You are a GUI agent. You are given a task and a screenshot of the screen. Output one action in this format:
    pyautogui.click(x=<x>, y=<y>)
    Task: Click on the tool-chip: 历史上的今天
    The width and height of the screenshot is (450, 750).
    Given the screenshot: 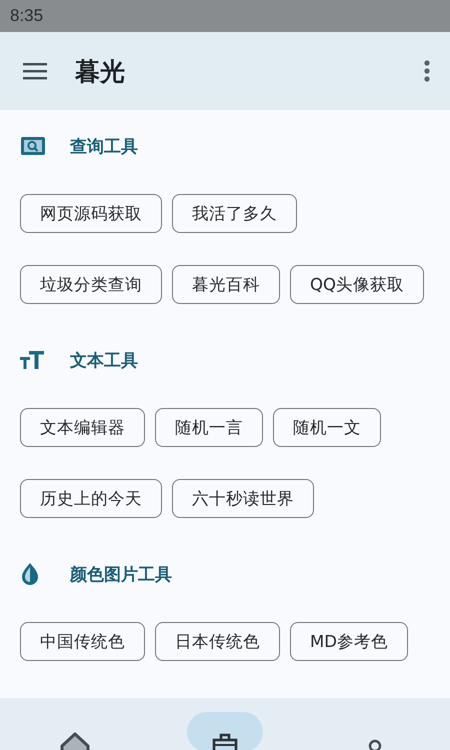 What is the action you would take?
    pyautogui.click(x=91, y=498)
    